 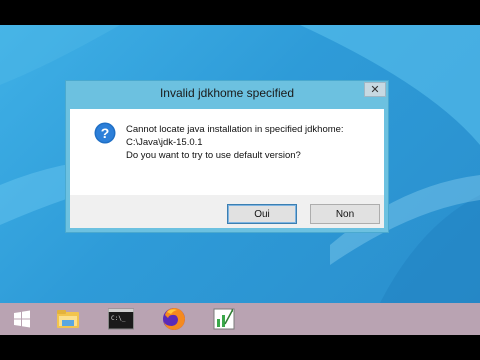 What do you see at coordinates (118, 318) in the screenshot?
I see `cmd-prompt-text: C:\_` at bounding box center [118, 318].